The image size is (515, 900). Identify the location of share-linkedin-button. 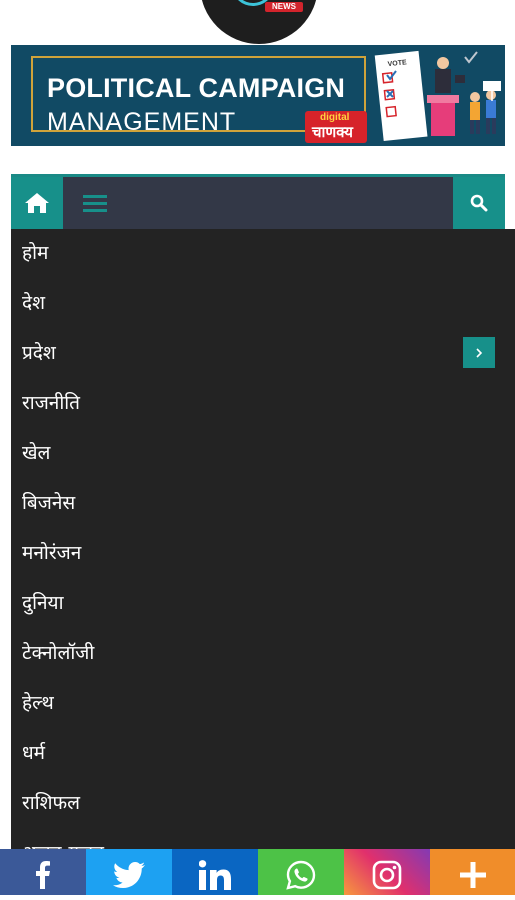
(215, 874).